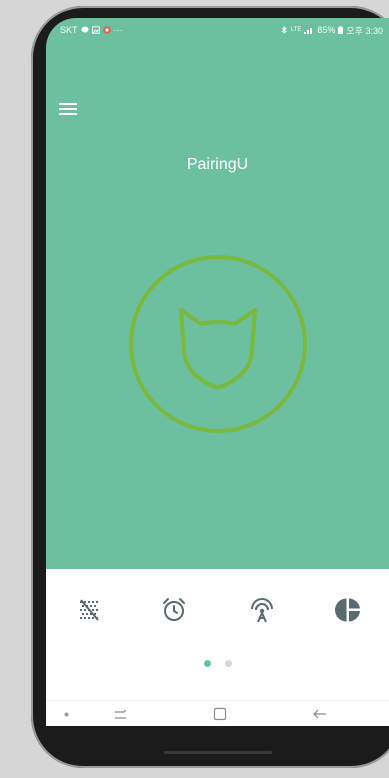  I want to click on broadcast-button, so click(262, 610).